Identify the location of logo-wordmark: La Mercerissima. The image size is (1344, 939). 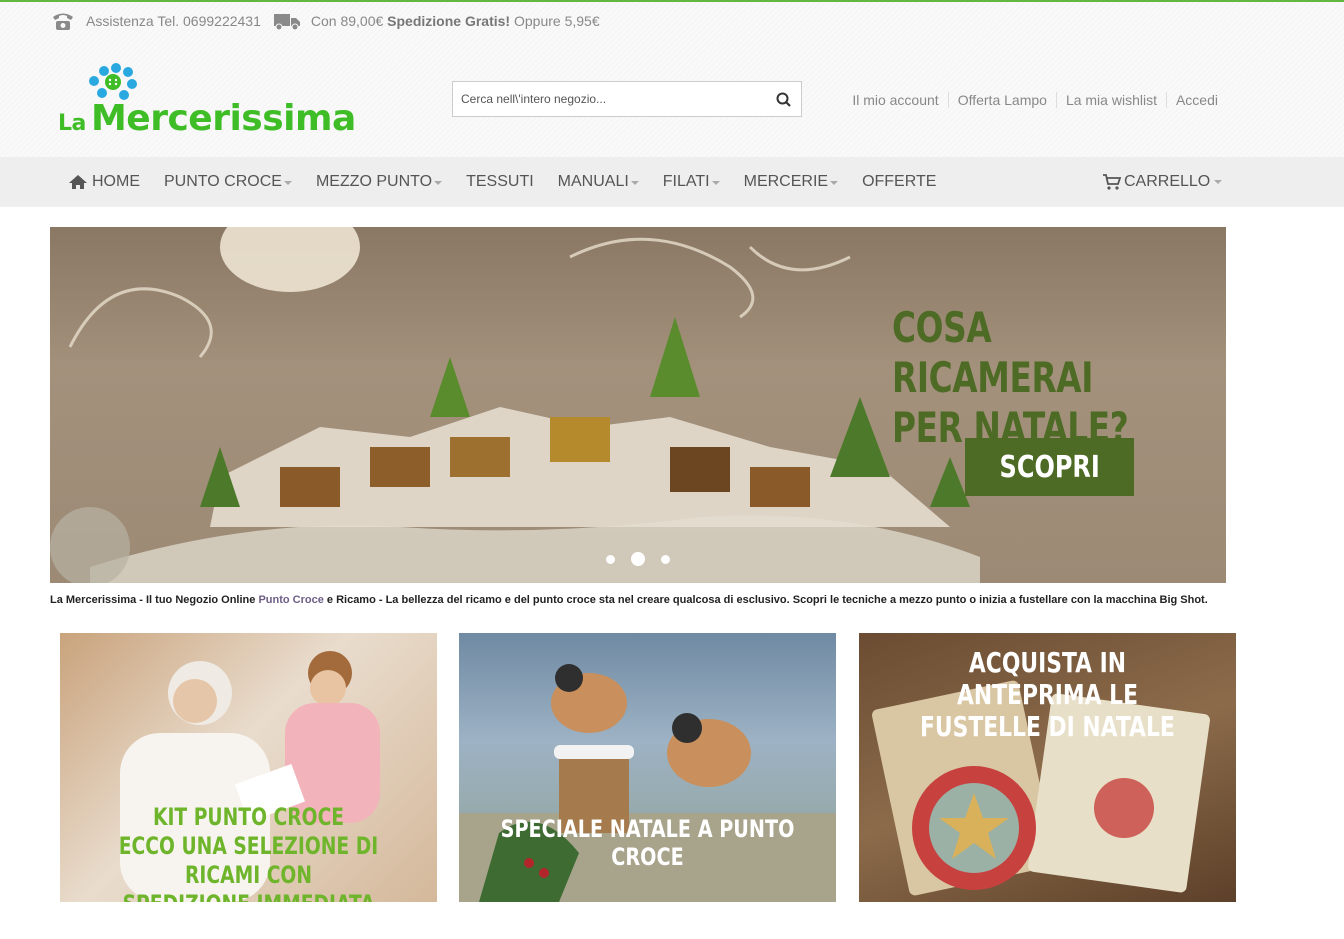
(207, 118).